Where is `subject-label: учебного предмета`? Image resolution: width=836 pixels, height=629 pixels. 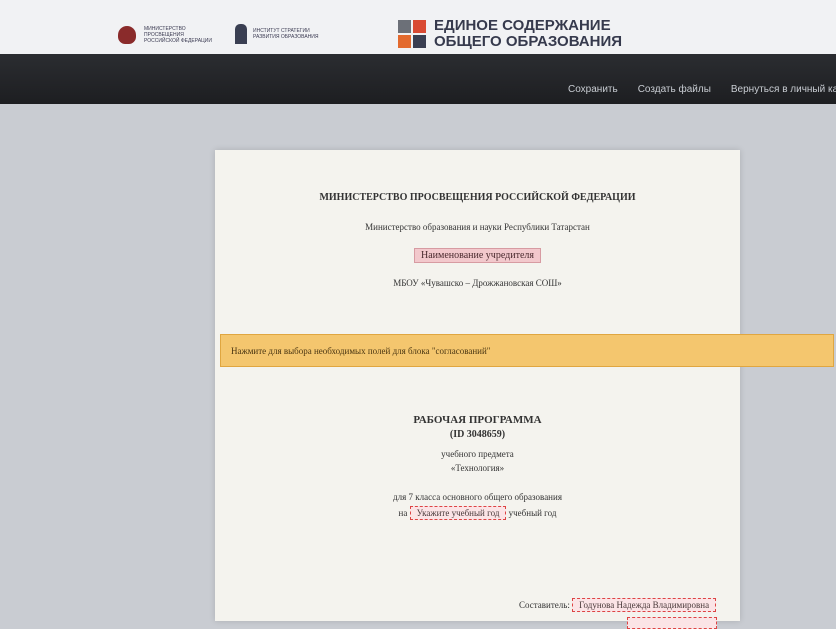
subject-label: учебного предмета is located at coordinates (477, 454).